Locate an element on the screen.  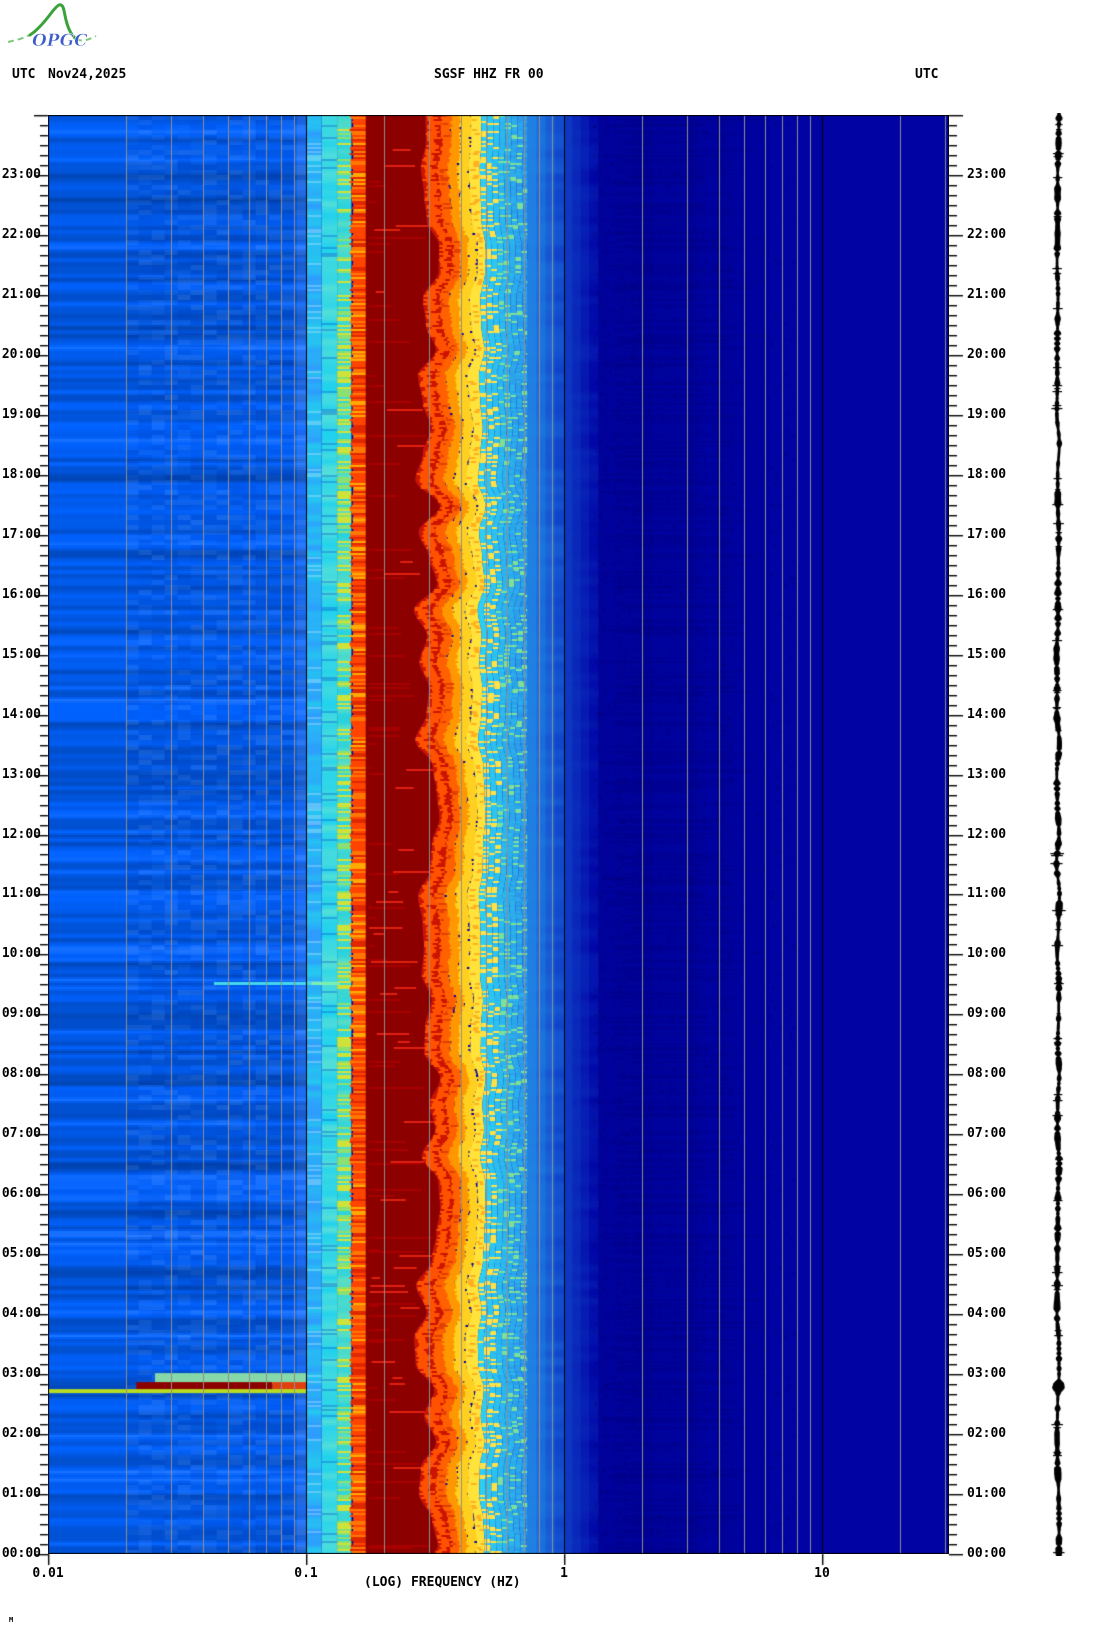
time-label-left: 22:00 is located at coordinates (21, 234).